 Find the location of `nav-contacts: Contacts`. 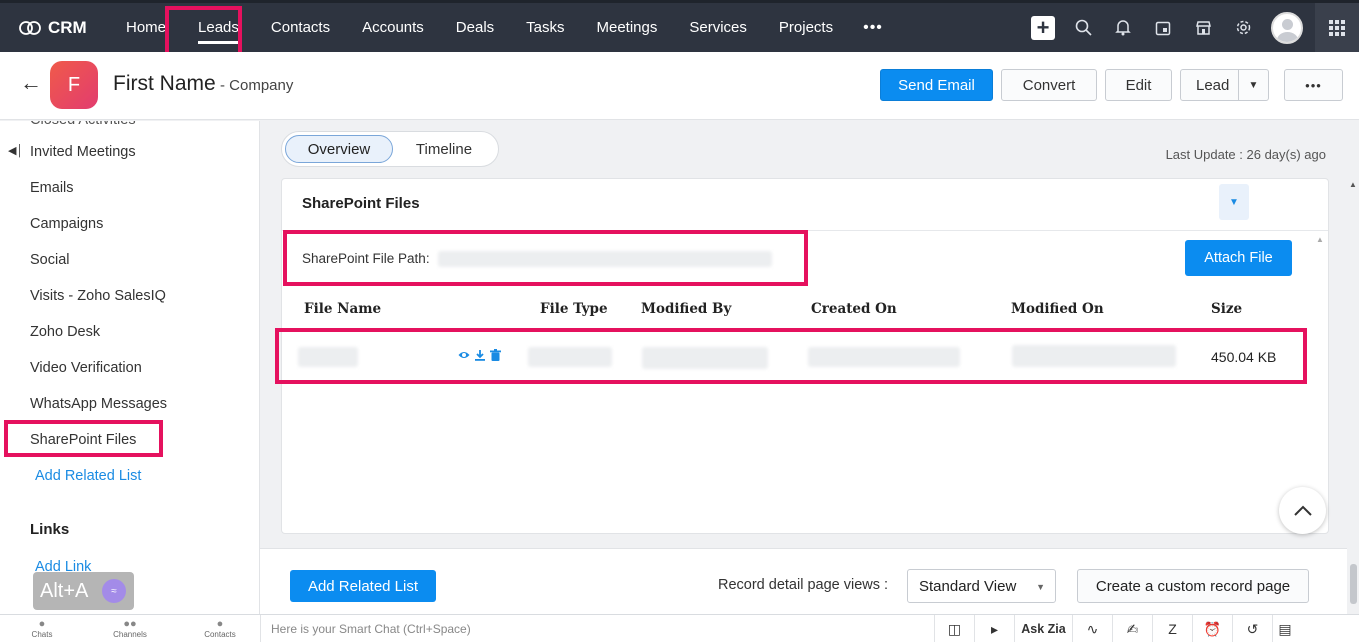

nav-contacts: Contacts is located at coordinates (300, 27).